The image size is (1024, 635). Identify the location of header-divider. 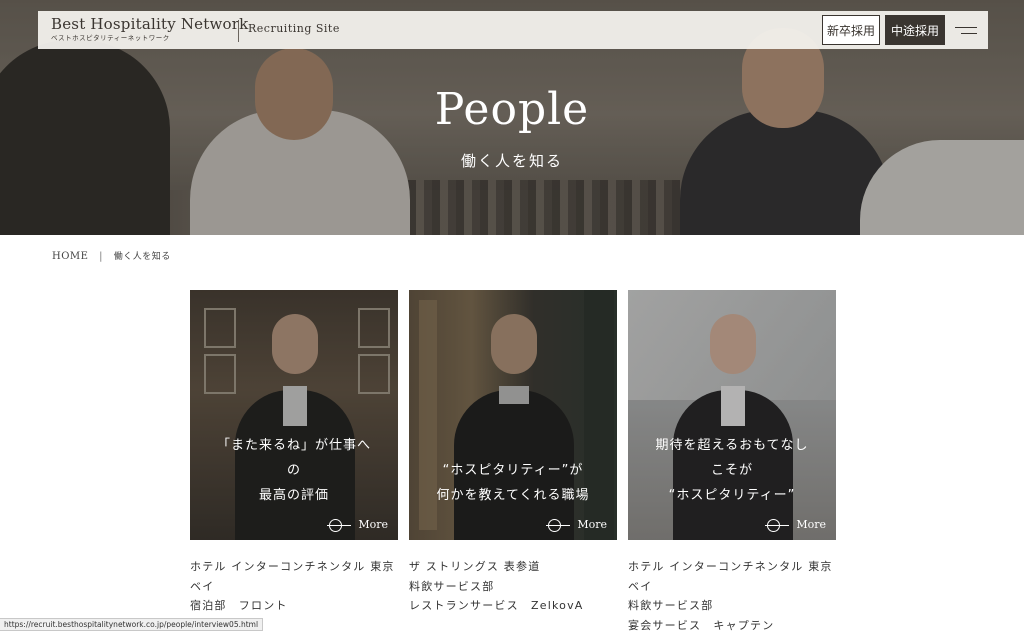
(238, 31).